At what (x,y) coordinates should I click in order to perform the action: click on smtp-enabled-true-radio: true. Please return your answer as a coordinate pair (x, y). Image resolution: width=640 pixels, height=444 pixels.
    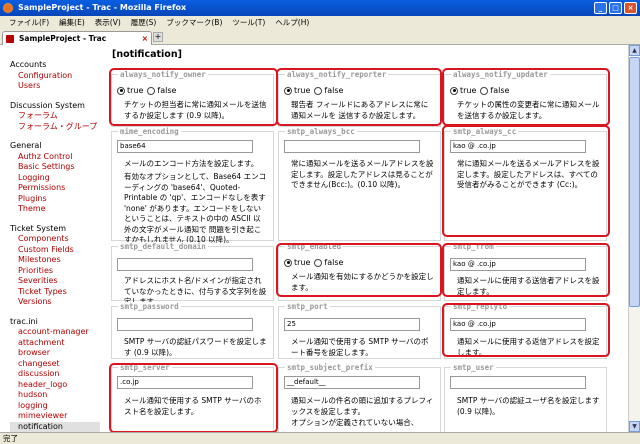
    Looking at the image, I should click on (297, 263).